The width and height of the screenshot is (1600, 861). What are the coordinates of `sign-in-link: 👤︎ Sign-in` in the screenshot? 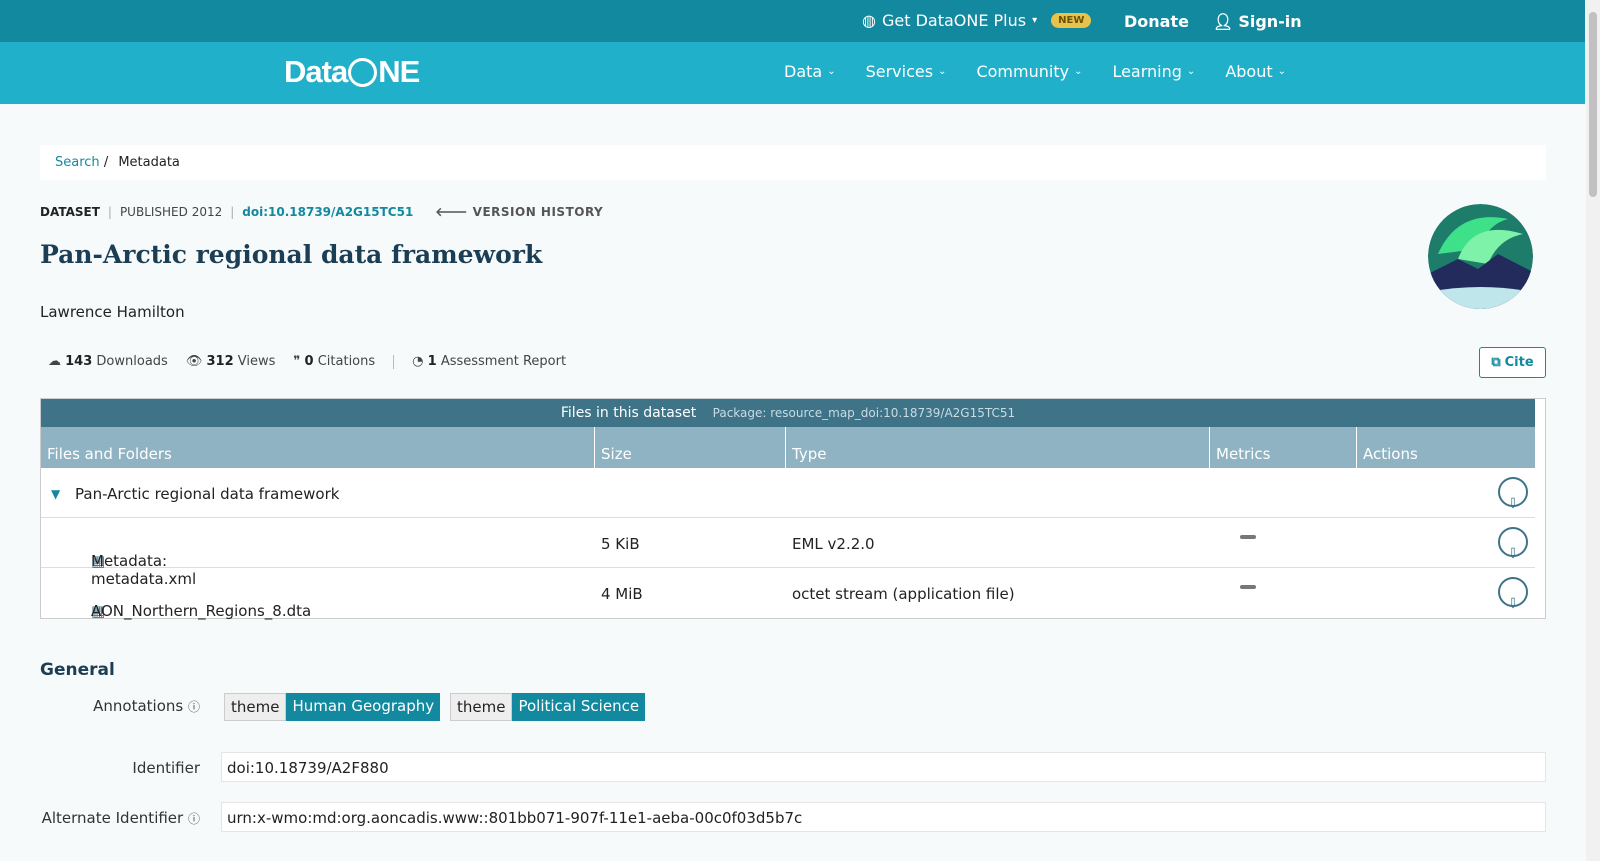 It's located at (1257, 21).